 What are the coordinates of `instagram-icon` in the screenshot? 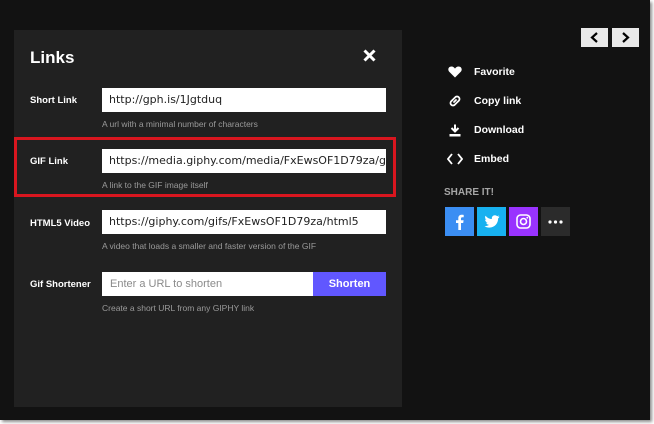 It's located at (523, 221).